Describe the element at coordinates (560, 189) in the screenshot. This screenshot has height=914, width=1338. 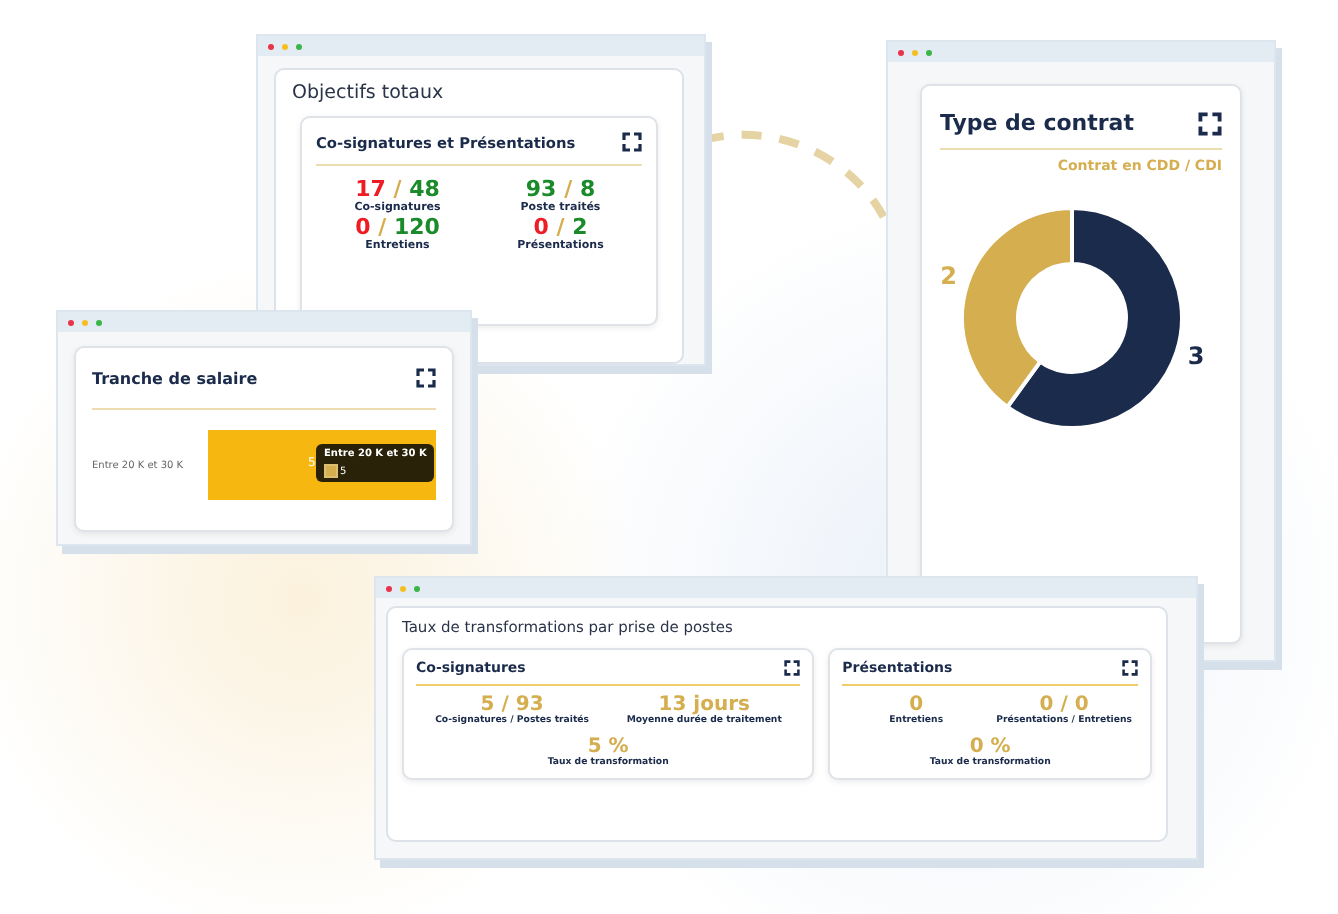
I see `stat-value: 93 / 8` at that location.